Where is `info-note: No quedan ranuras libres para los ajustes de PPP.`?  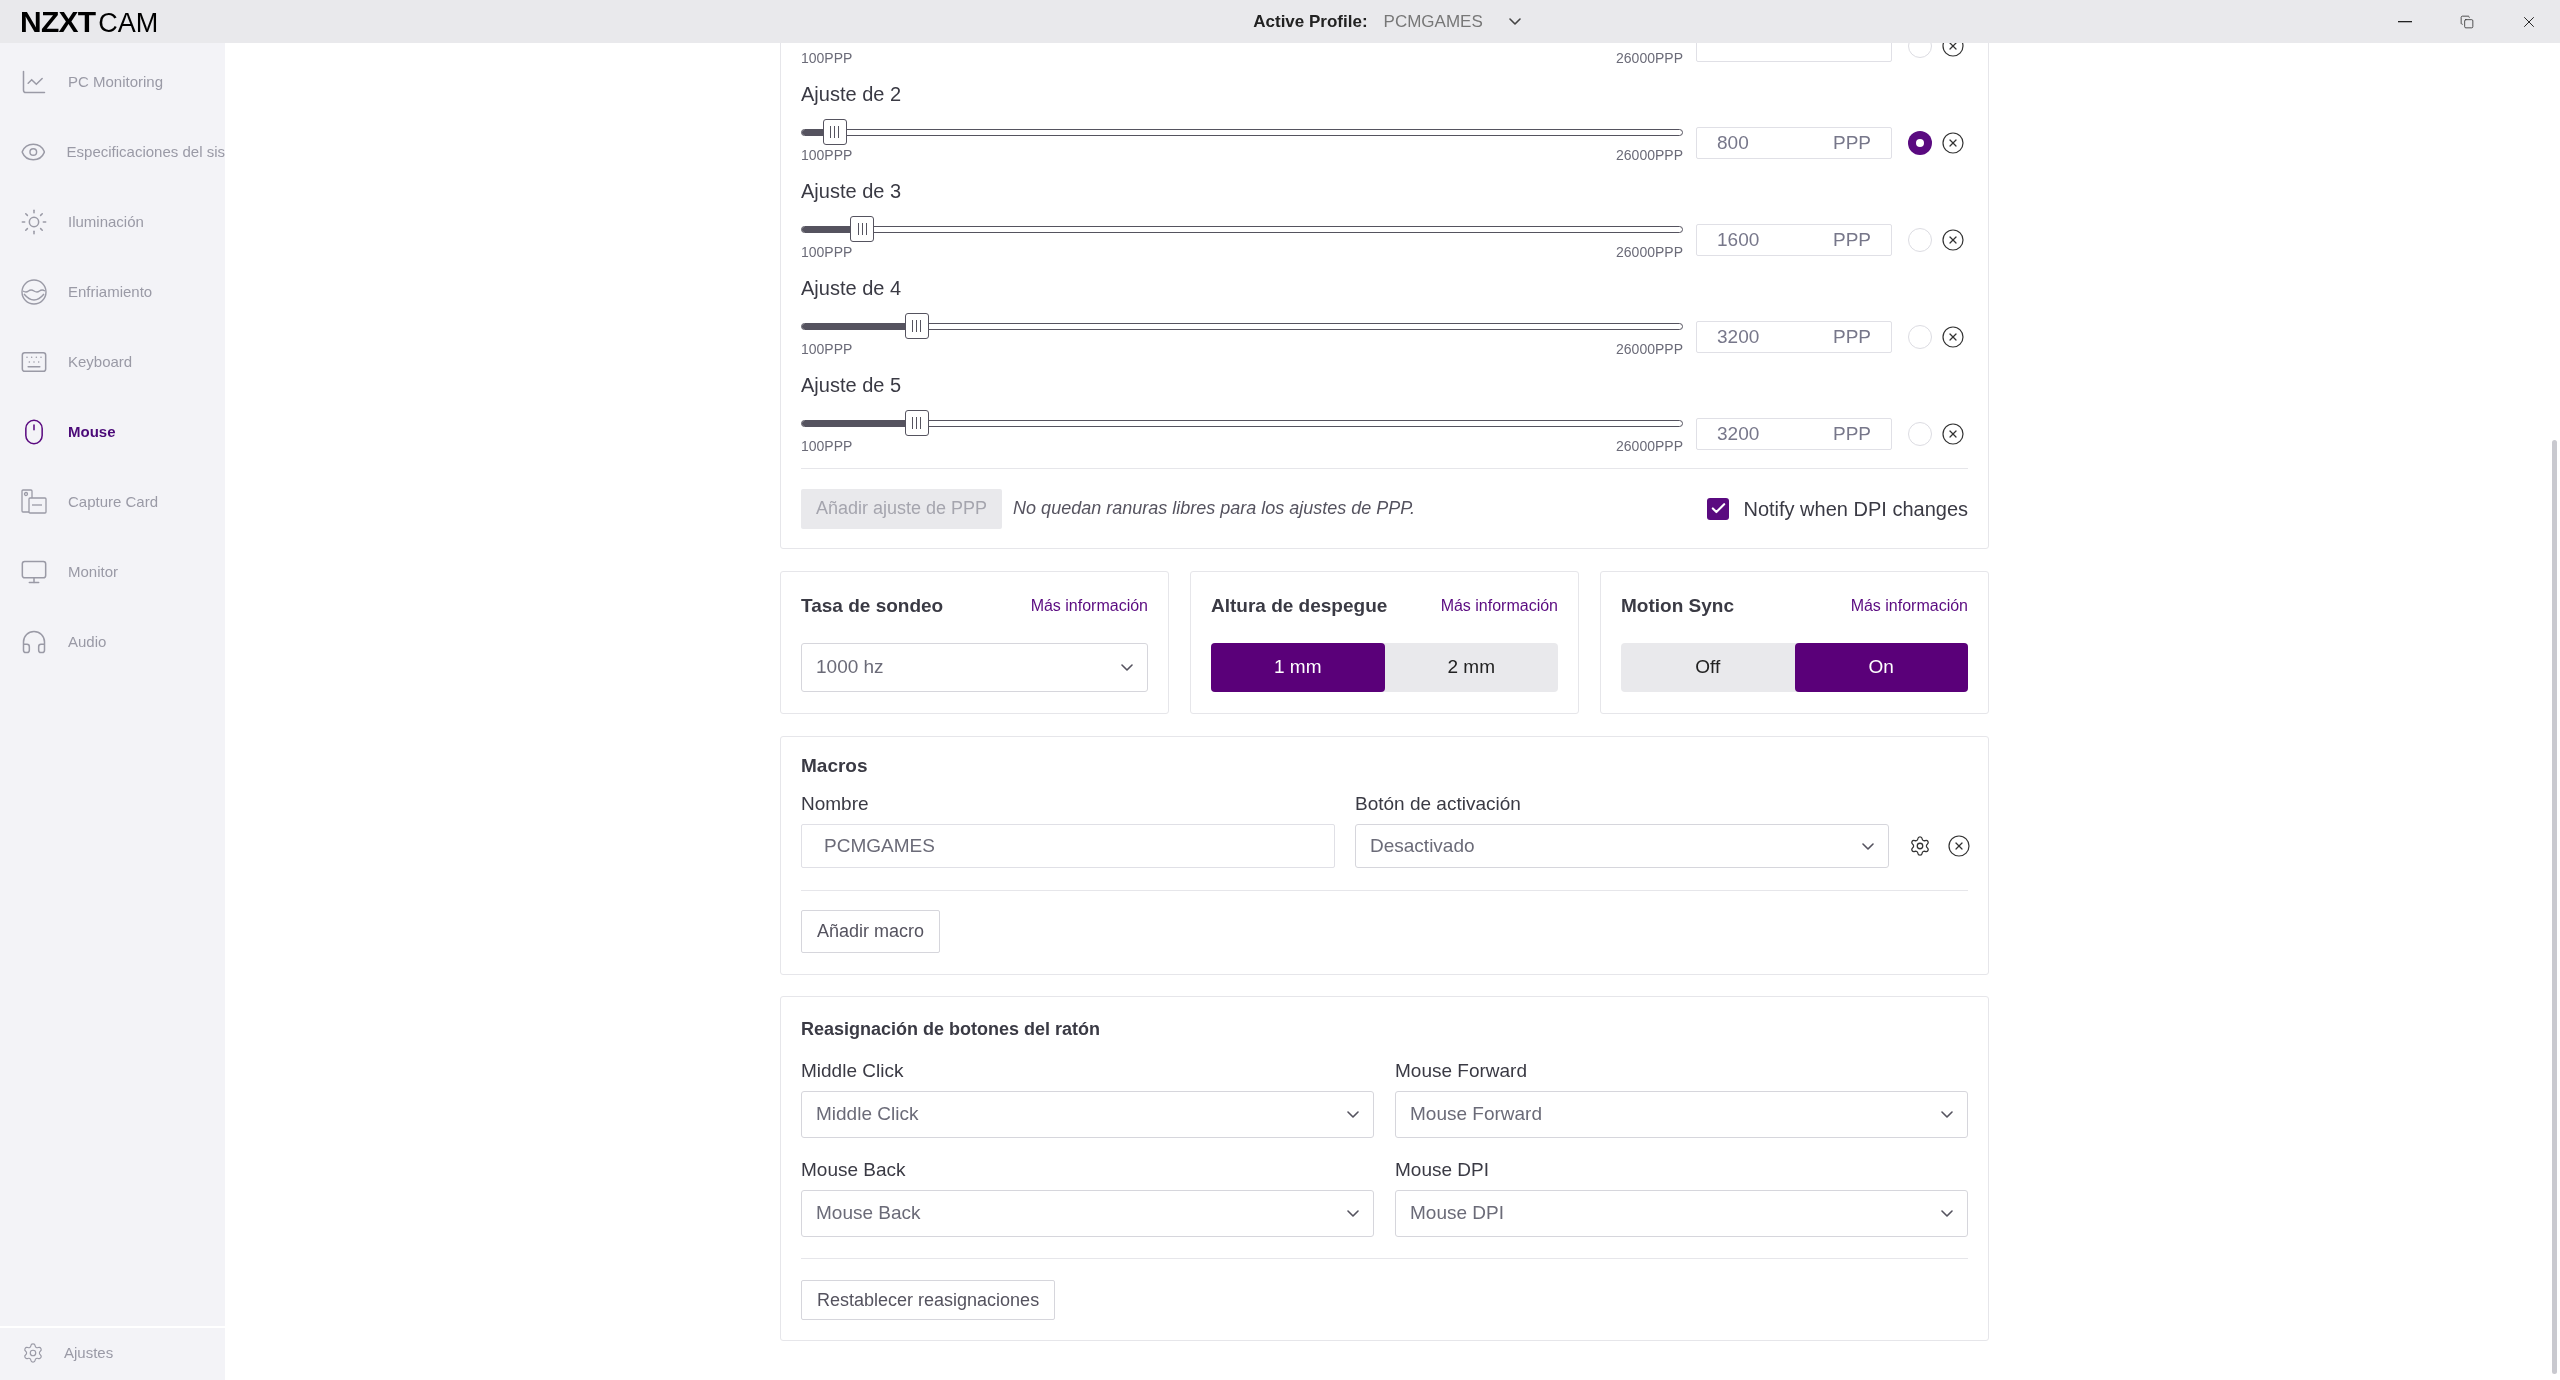 info-note: No quedan ranuras libres para los ajustes de PPP. is located at coordinates (1214, 508).